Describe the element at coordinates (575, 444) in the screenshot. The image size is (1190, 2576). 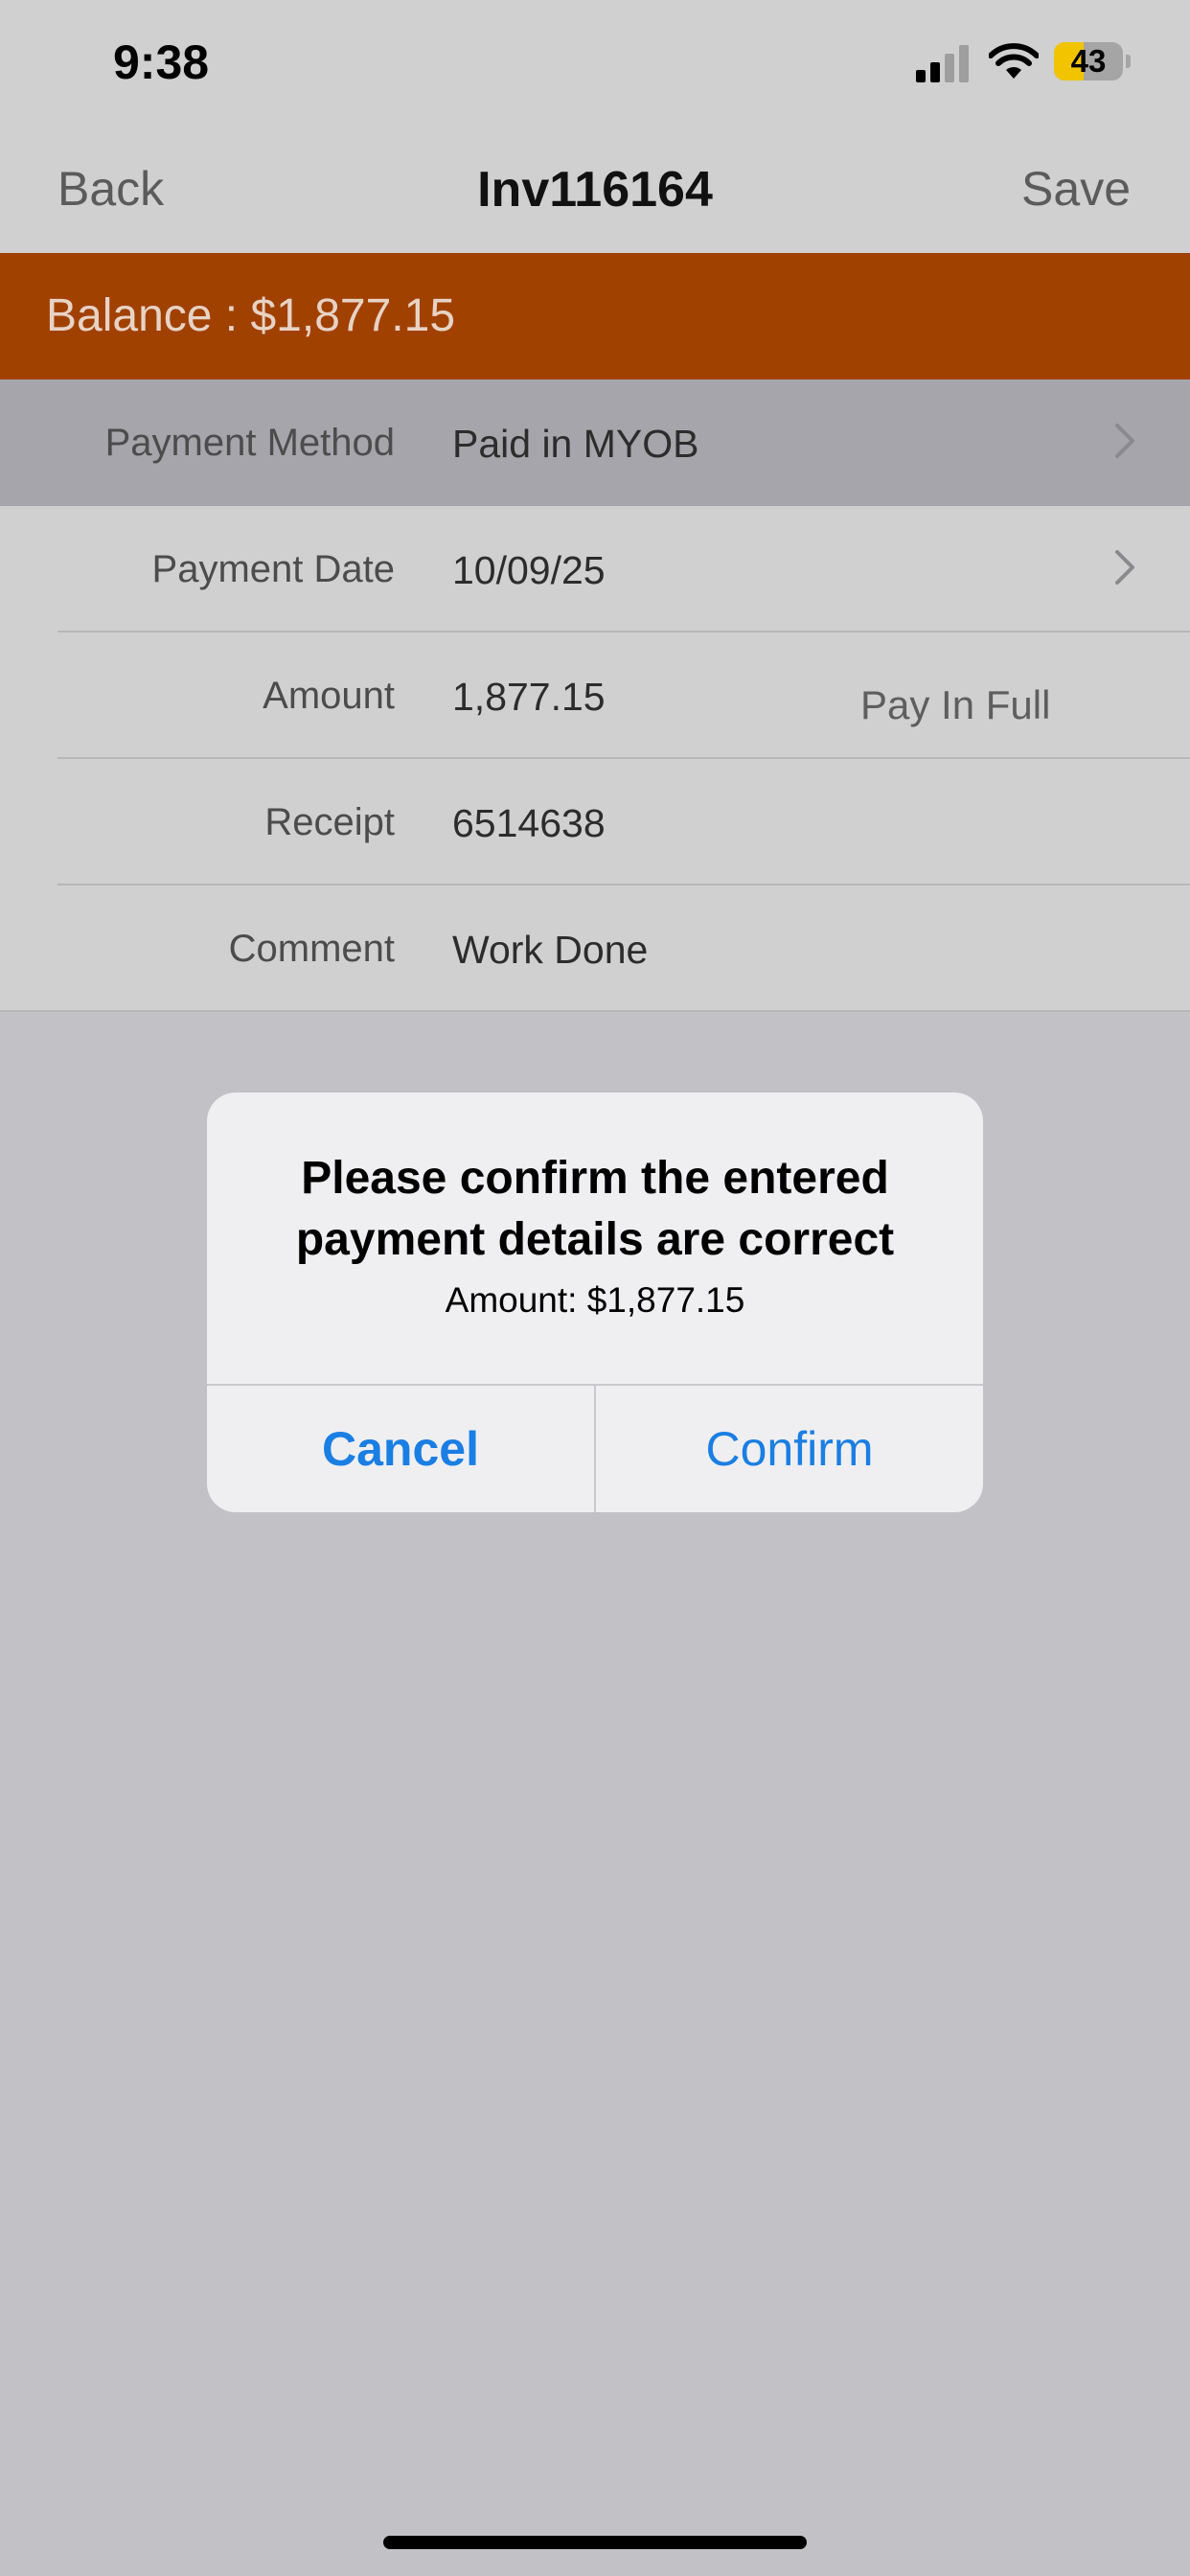
I see `payment-method-value: Paid in MYOB` at that location.